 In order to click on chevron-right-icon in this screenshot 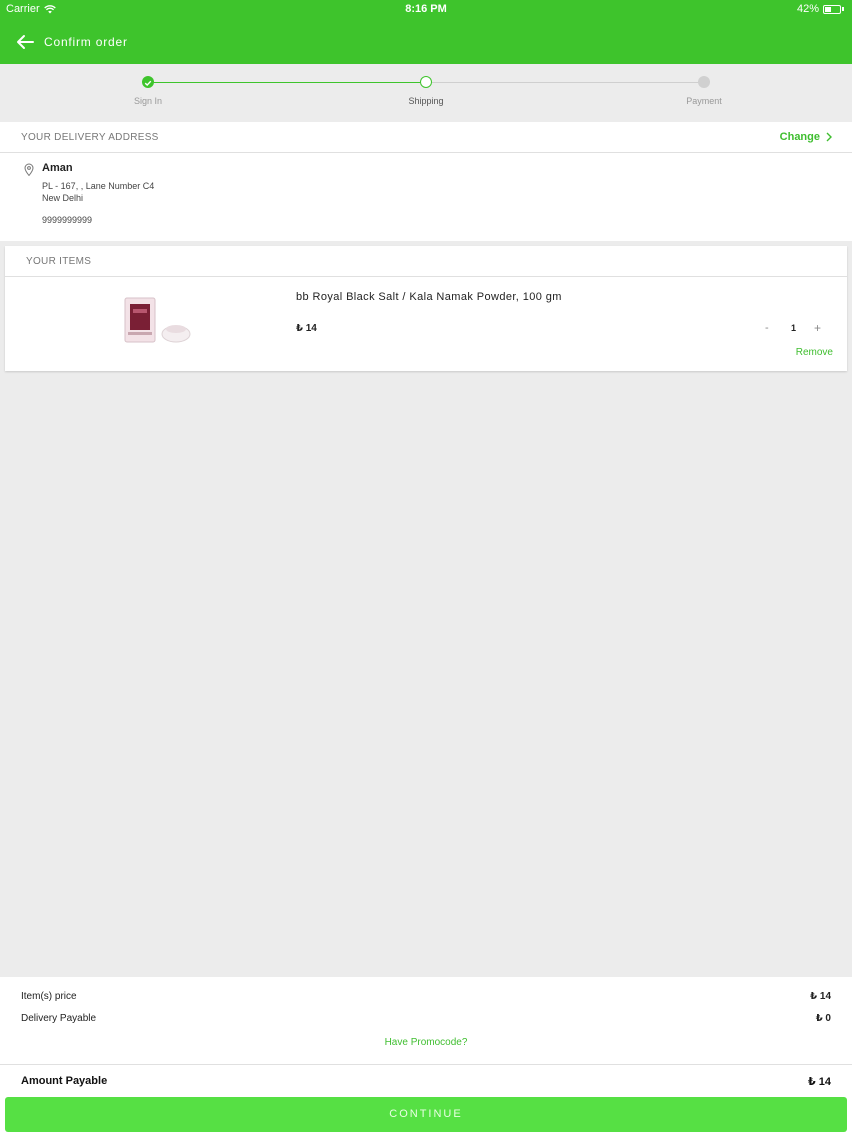, I will do `click(829, 137)`.